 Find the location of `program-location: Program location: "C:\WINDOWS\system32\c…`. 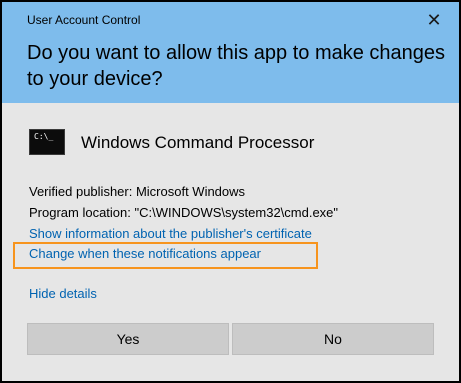

program-location: Program location: "C:\WINDOWS\system32\c… is located at coordinates (184, 212).